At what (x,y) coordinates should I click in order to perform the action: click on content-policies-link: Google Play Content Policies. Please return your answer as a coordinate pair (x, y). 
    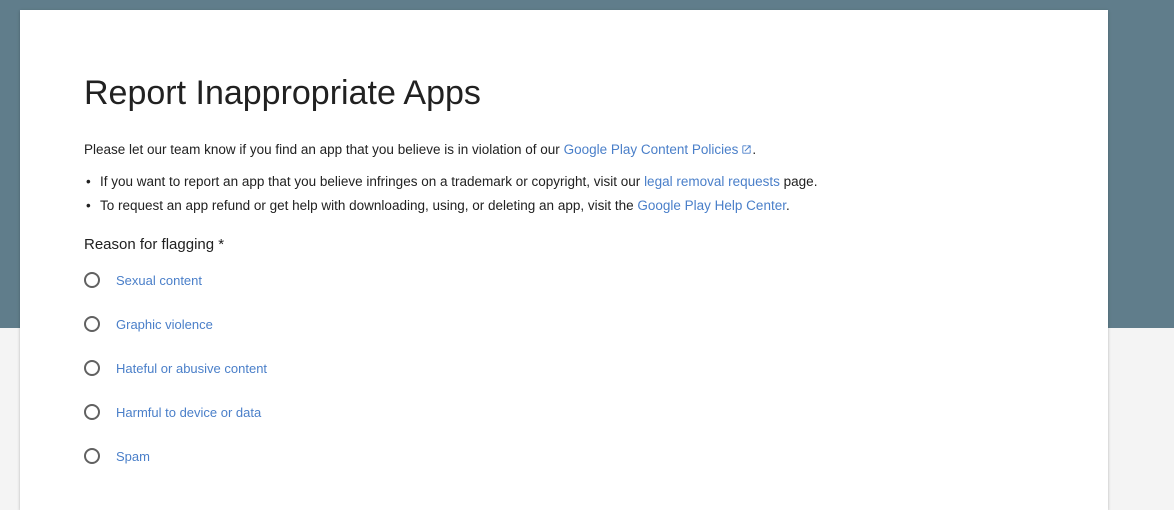
    Looking at the image, I should click on (658, 149).